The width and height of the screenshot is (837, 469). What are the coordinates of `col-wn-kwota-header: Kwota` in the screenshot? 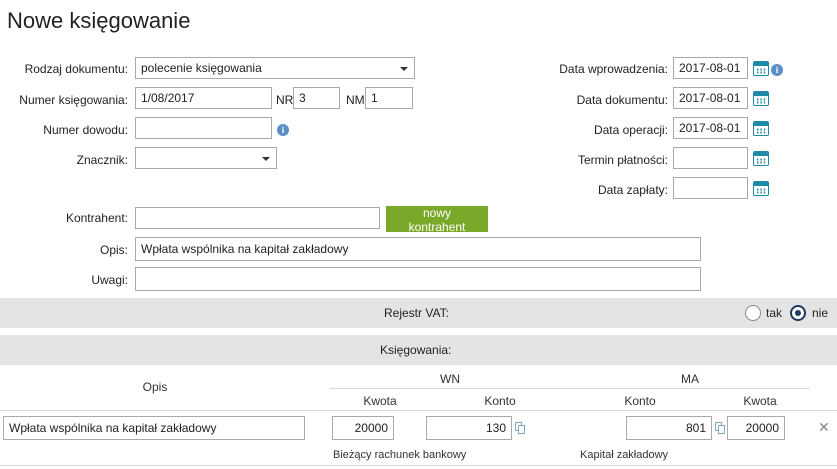 It's located at (380, 401).